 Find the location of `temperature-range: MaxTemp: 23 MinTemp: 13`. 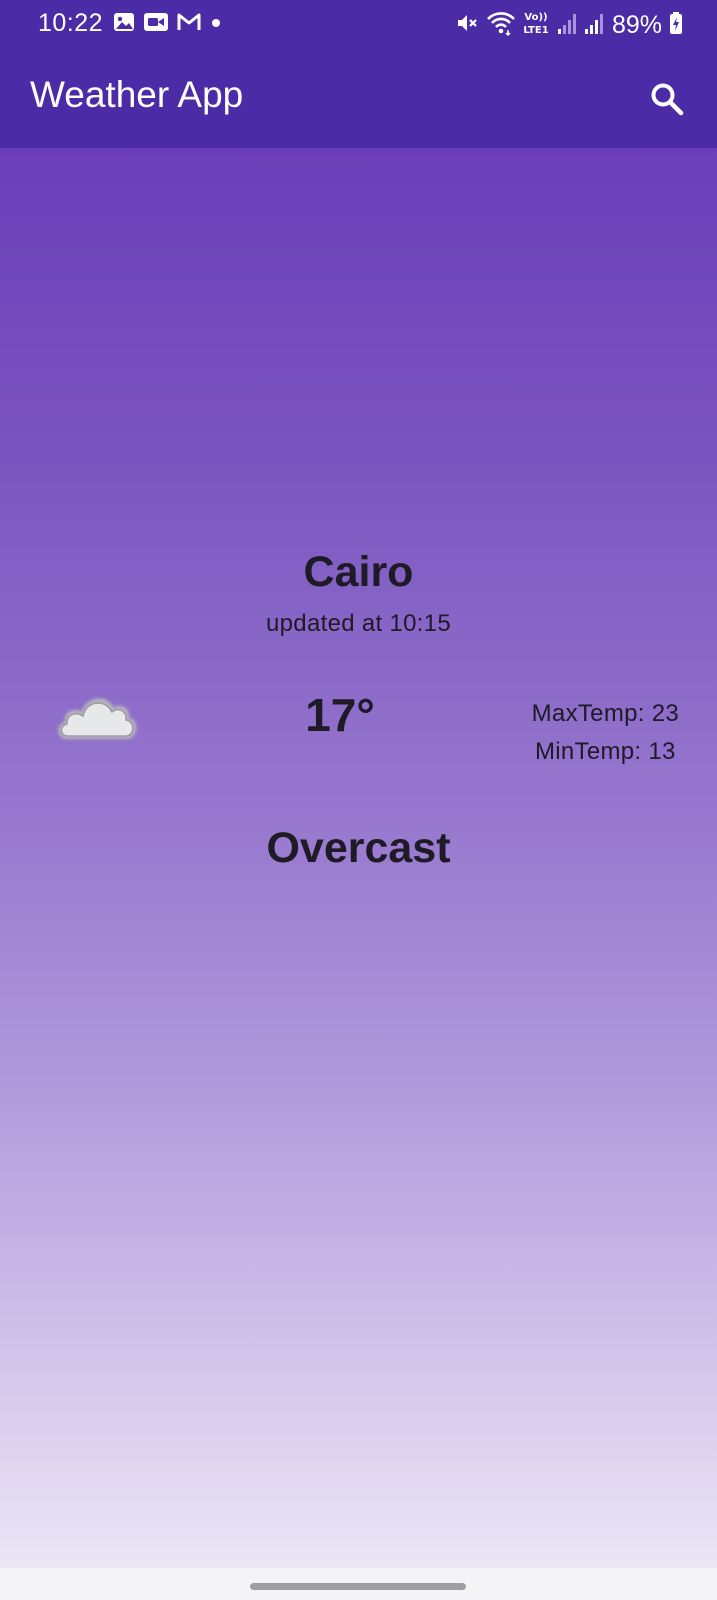

temperature-range: MaxTemp: 23 MinTemp: 13 is located at coordinates (605, 733).